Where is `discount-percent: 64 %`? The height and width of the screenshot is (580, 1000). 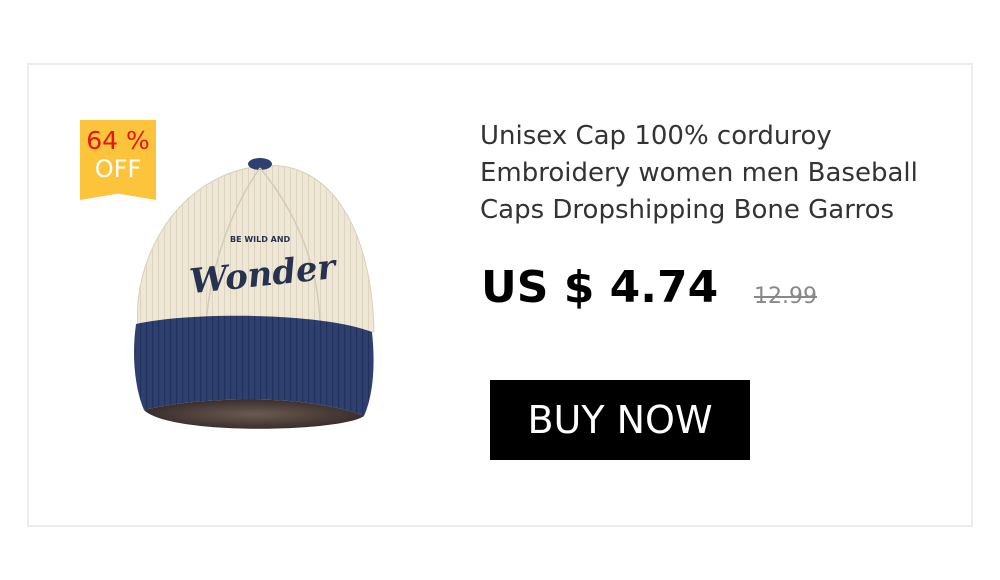 discount-percent: 64 % is located at coordinates (118, 140).